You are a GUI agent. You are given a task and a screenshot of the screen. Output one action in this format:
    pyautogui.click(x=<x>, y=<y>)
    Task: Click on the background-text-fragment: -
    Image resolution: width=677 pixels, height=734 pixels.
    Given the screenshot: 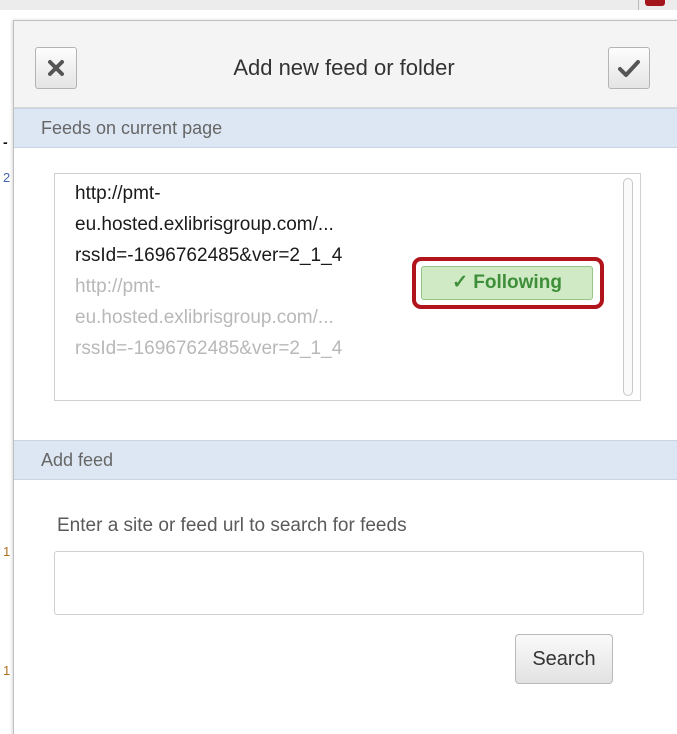 What is the action you would take?
    pyautogui.click(x=5, y=142)
    